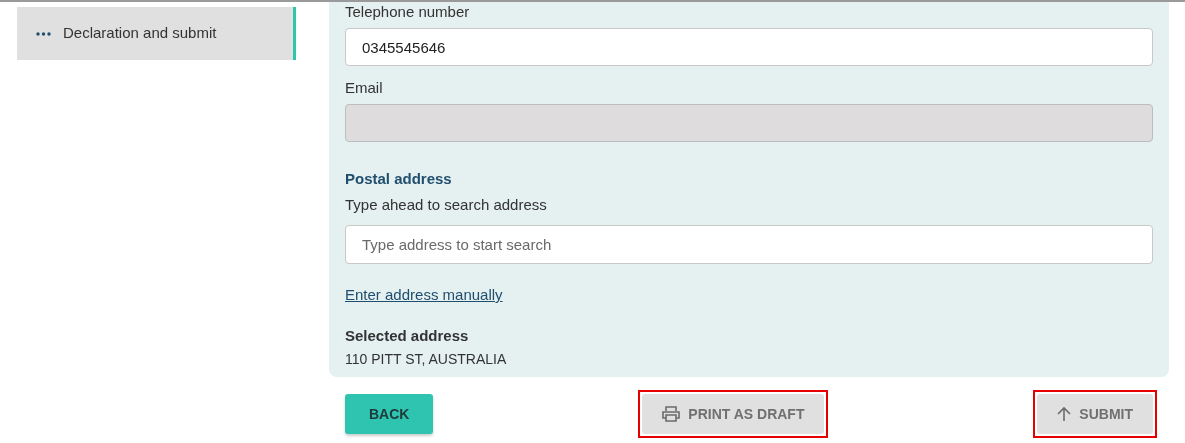 The width and height of the screenshot is (1185, 443). I want to click on field-hint: Type ahead to search address, so click(446, 204).